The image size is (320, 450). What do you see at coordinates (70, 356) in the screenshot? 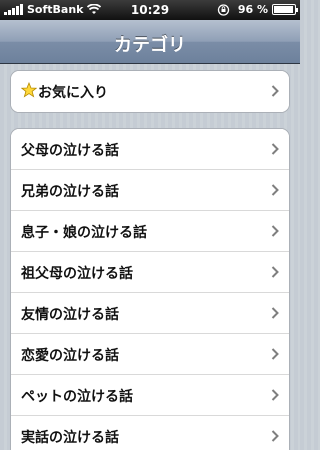
I see `category-label: 恋愛の泣ける話` at bounding box center [70, 356].